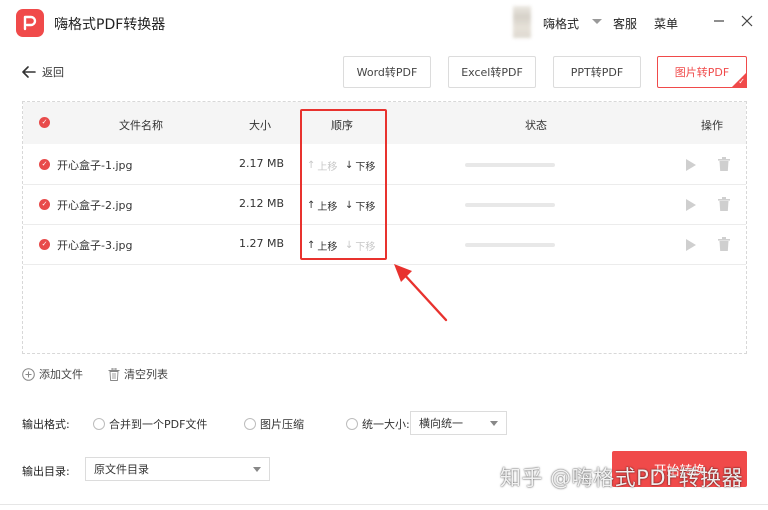 The height and width of the screenshot is (510, 768). I want to click on file-name: 开心盒子-1.jpg, so click(95, 165).